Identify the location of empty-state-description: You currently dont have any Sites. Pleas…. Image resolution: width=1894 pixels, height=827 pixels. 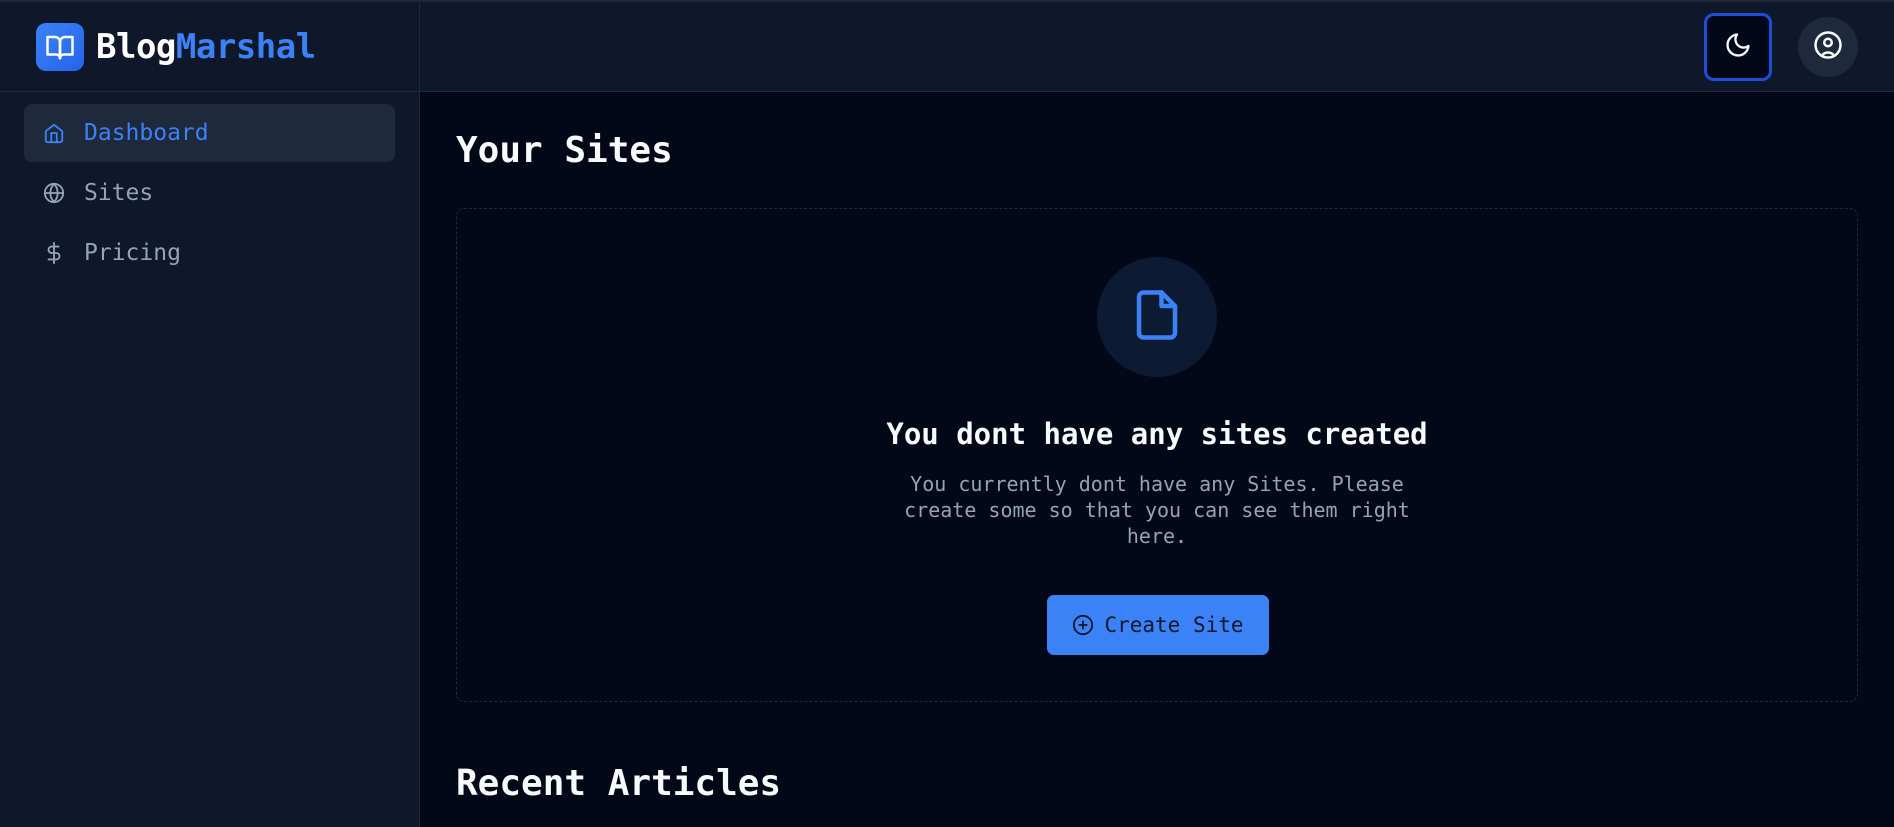
(1157, 510).